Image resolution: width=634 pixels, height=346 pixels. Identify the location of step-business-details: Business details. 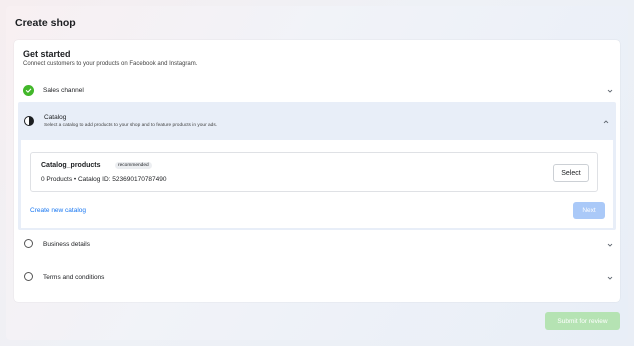
(317, 245).